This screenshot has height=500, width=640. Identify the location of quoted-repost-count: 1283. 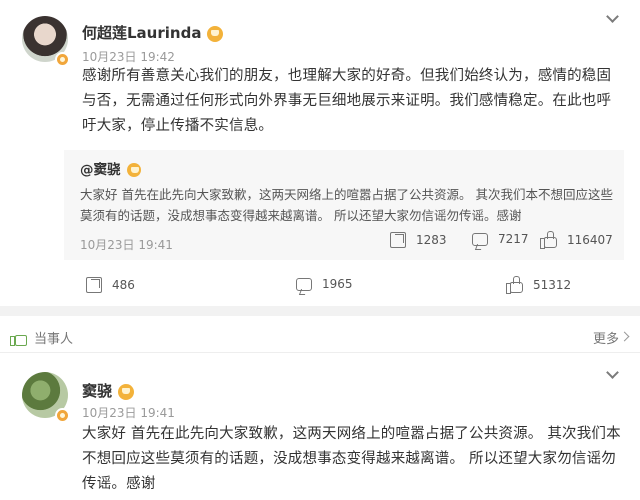
(431, 240).